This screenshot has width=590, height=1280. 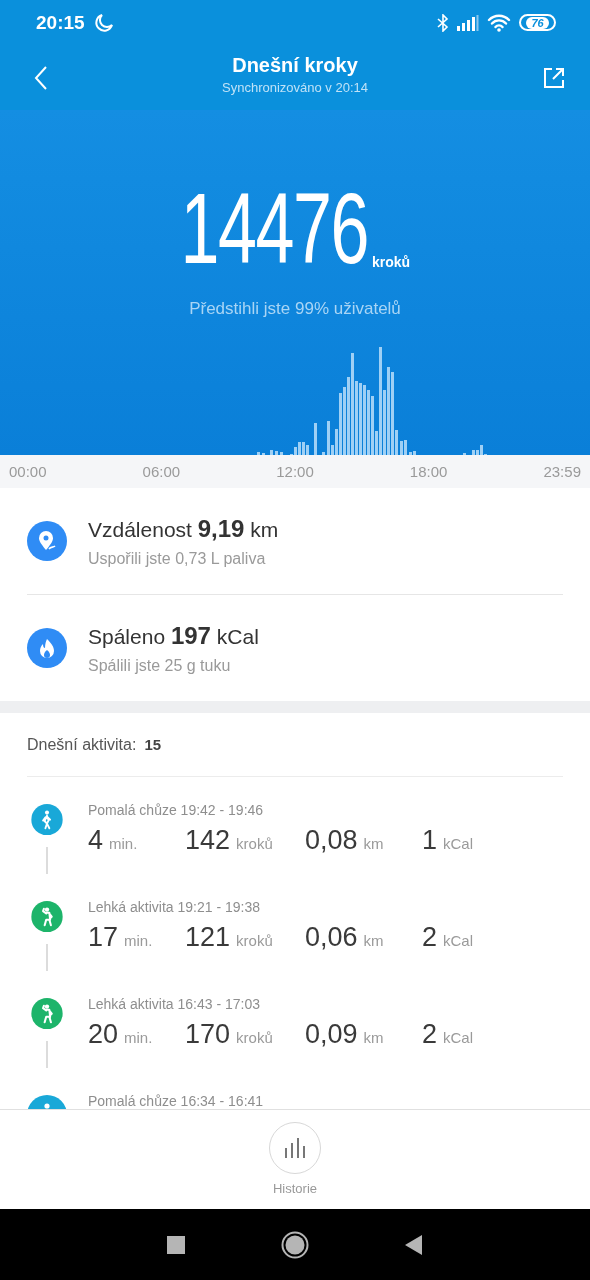 What do you see at coordinates (208, 1034) in the screenshot?
I see `stat-value: 170` at bounding box center [208, 1034].